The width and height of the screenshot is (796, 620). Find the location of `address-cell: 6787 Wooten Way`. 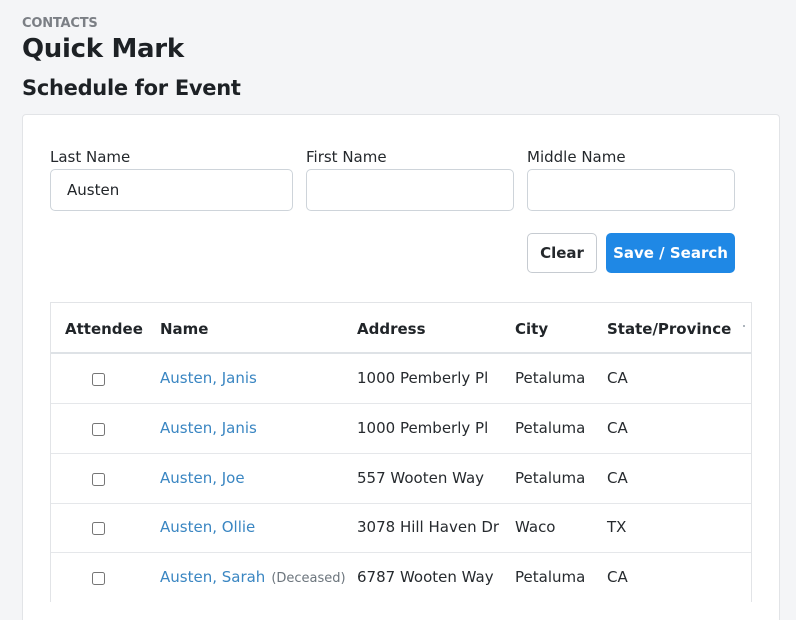

address-cell: 6787 Wooten Way is located at coordinates (425, 577).